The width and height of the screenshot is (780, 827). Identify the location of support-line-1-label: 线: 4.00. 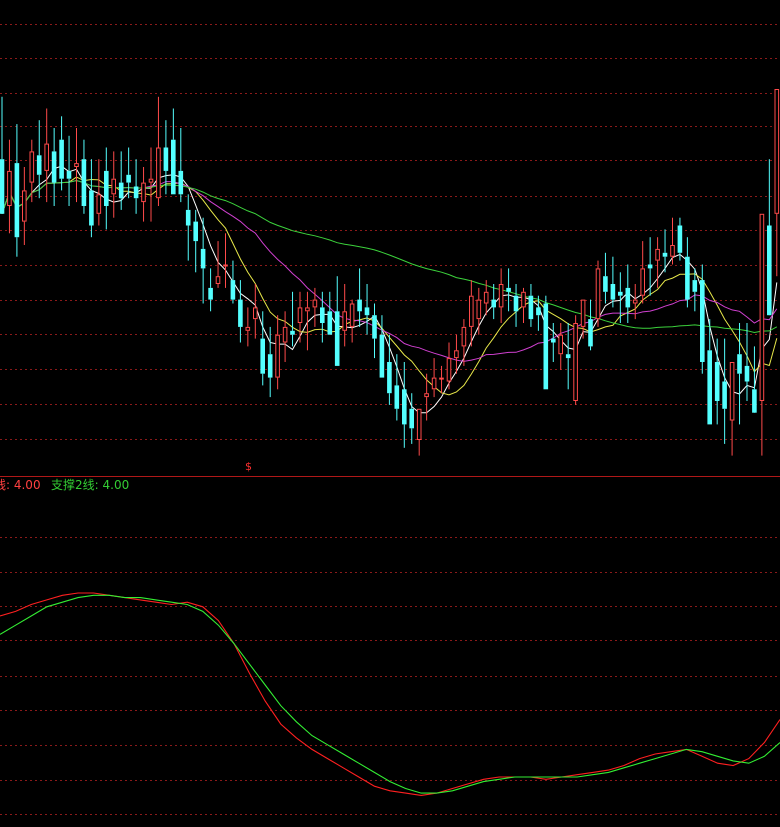
(20, 485).